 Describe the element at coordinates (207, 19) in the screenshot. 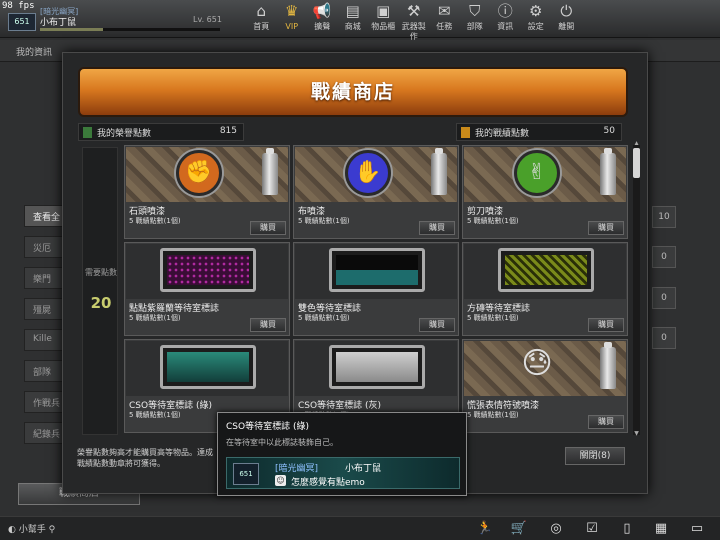

I see `player-level: Lv. 651` at that location.